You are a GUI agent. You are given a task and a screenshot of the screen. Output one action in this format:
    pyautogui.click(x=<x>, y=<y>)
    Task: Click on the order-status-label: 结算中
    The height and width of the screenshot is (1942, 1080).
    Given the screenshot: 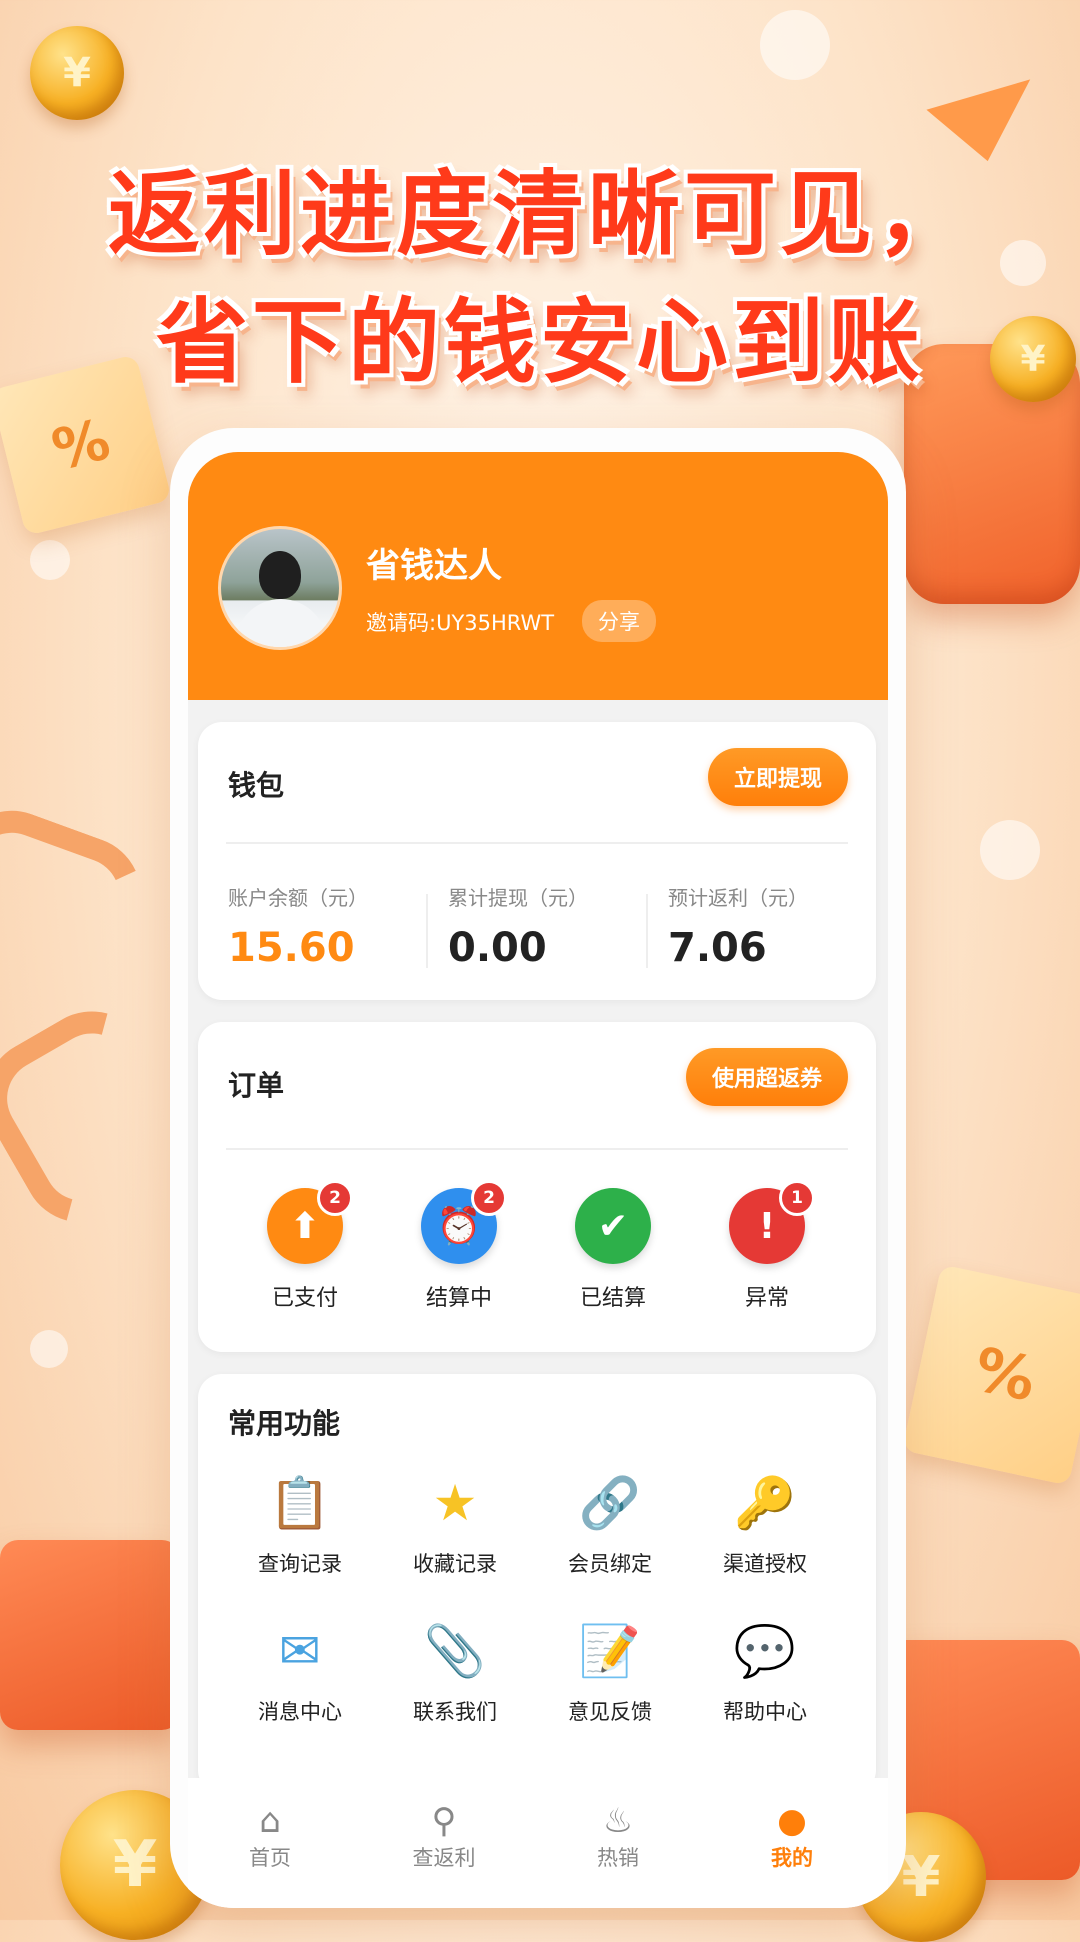 What is the action you would take?
    pyautogui.click(x=458, y=1298)
    